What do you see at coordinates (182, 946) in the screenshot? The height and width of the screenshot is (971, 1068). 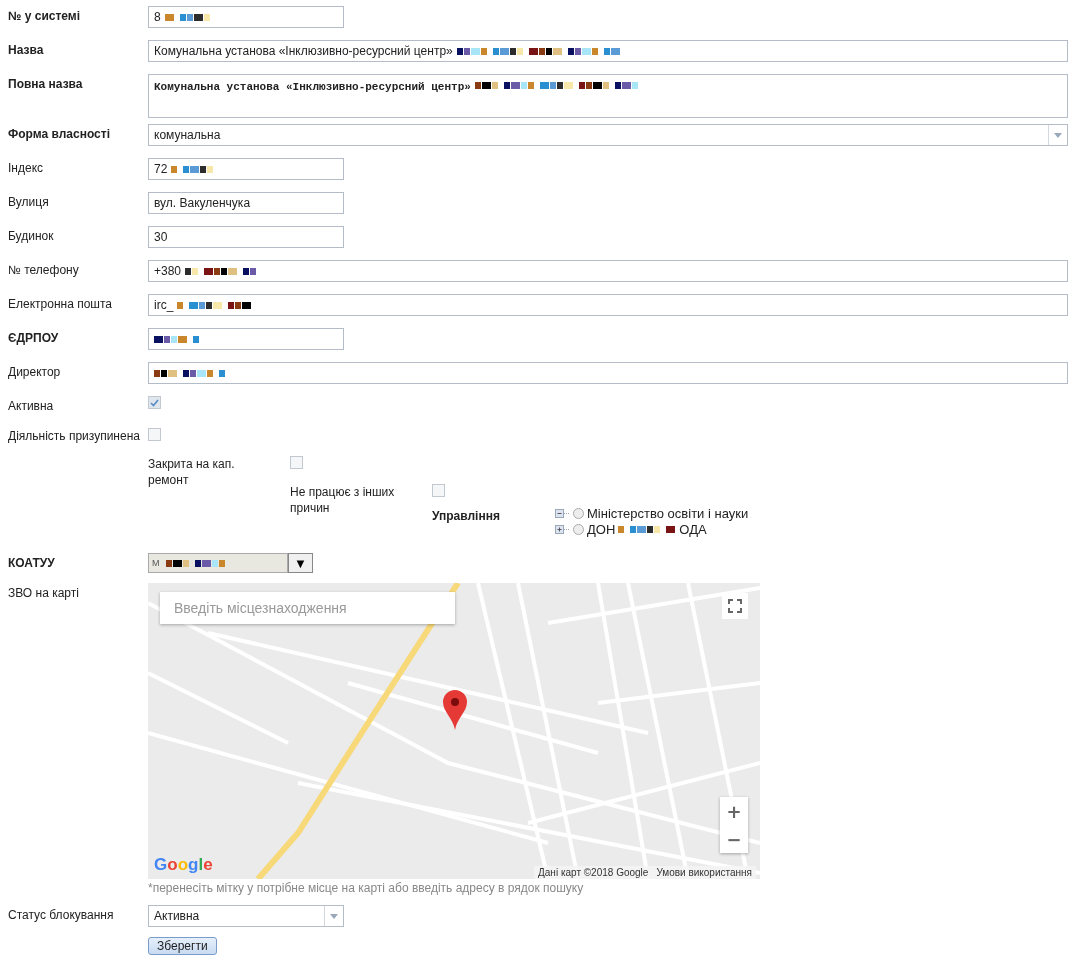 I see `save-button: Зберегти` at bounding box center [182, 946].